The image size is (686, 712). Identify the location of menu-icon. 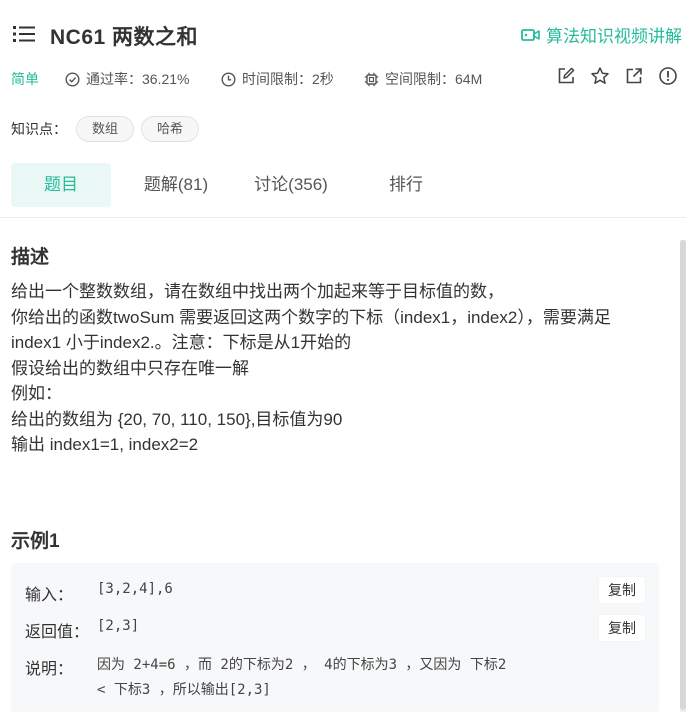
(24, 34).